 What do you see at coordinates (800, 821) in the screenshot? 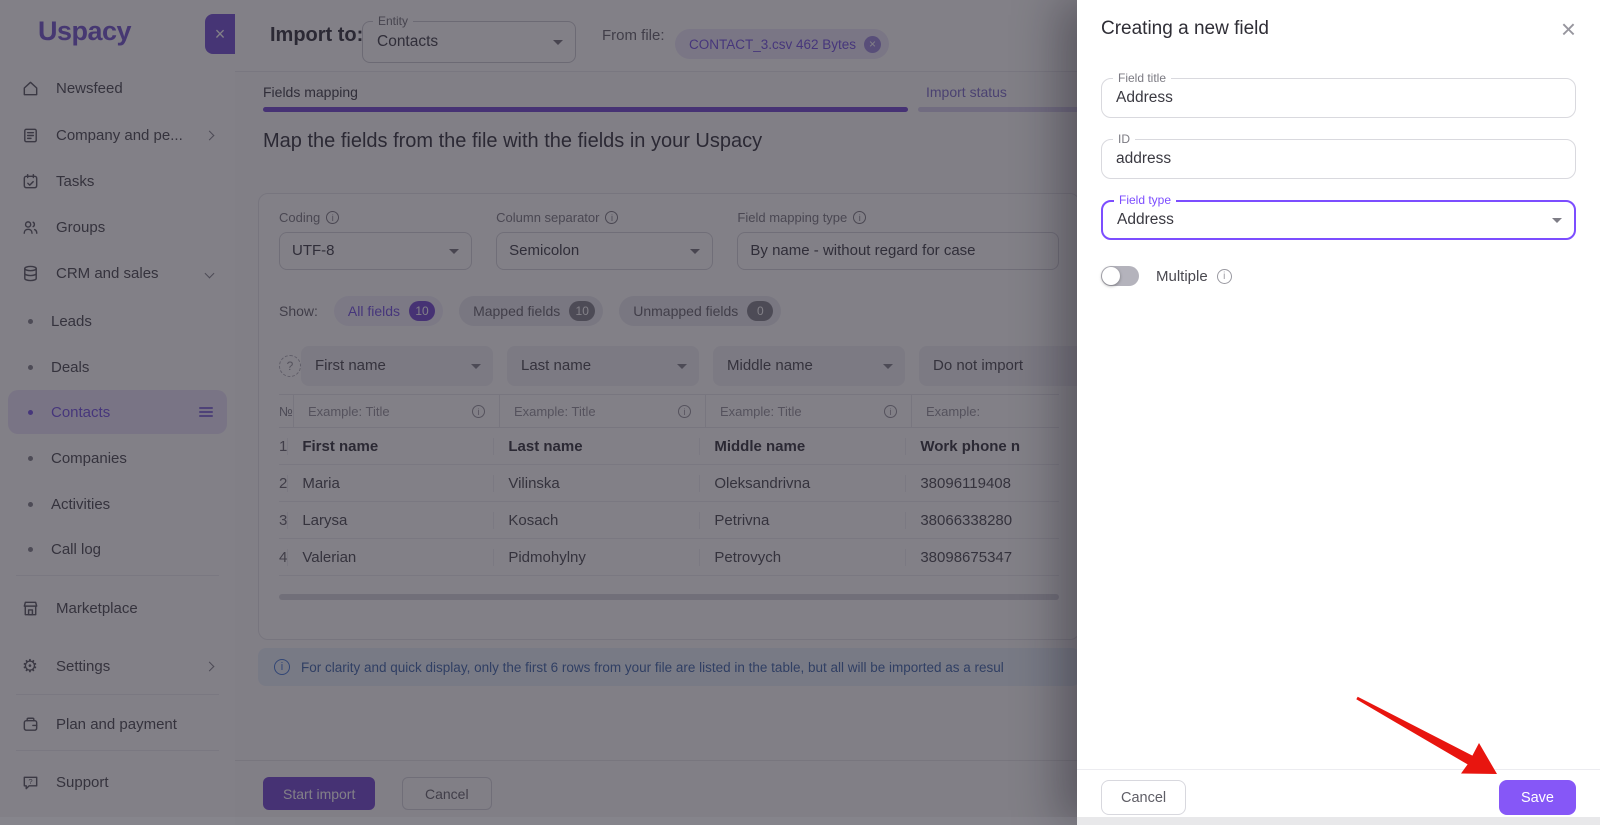
I see `window-horizontal-scrollbar` at bounding box center [800, 821].